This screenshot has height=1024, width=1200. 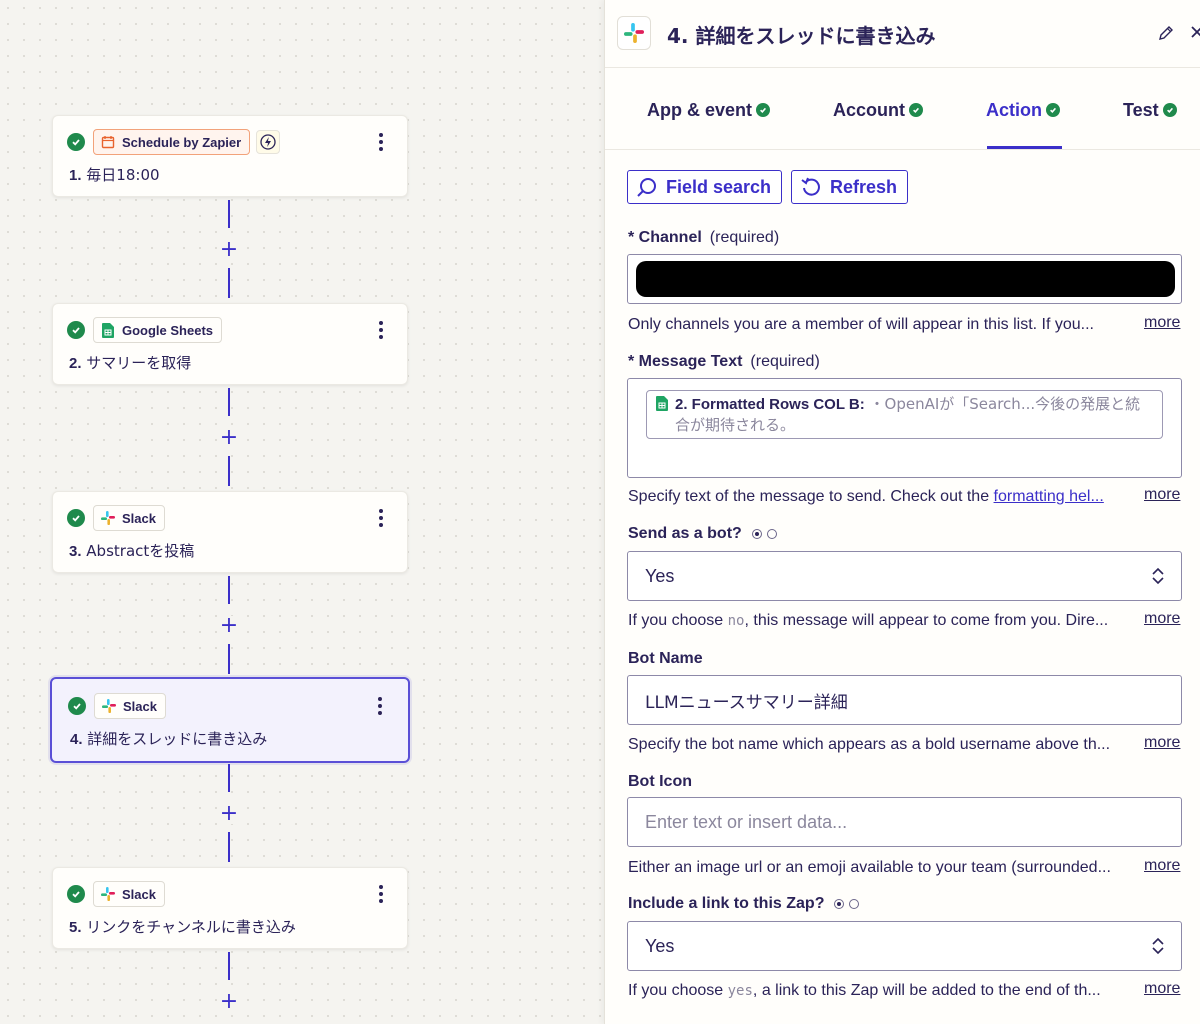 I want to click on bot-name-label: Bot Name, so click(x=665, y=658).